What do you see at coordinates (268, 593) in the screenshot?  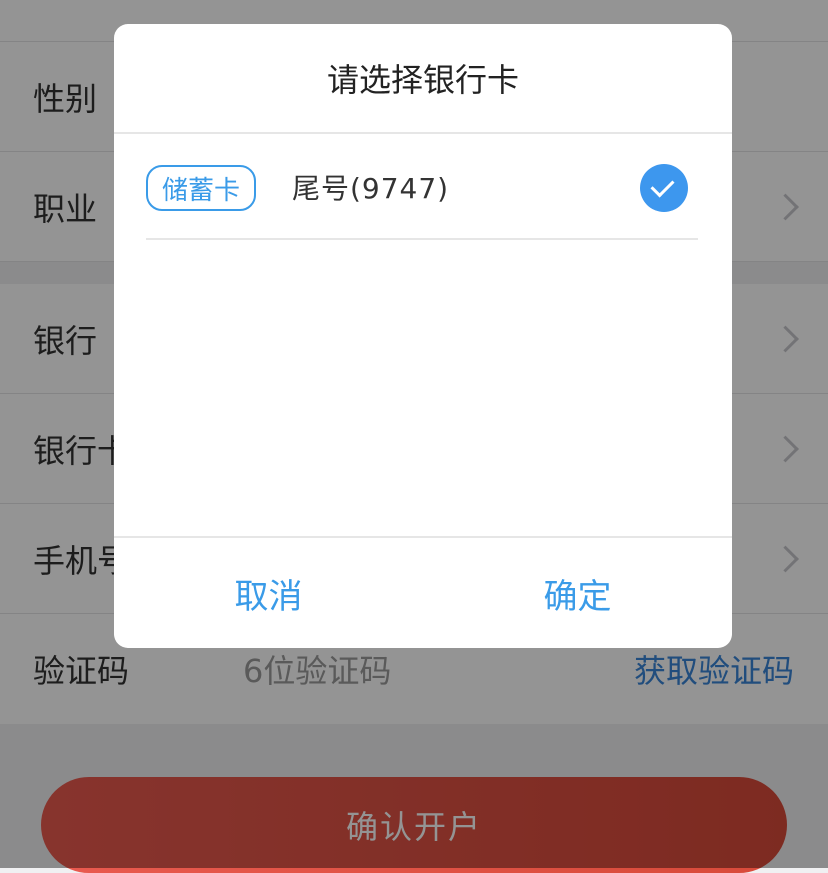 I see `cancel-button: 取消` at bounding box center [268, 593].